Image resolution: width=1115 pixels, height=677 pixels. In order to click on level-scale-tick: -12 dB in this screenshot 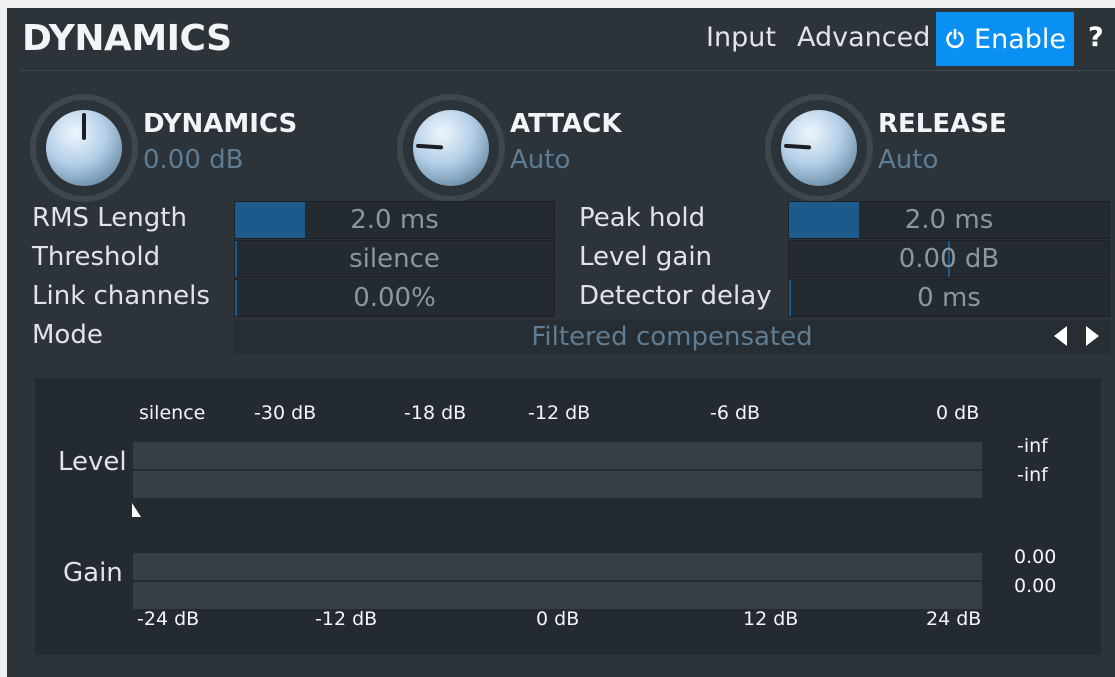, I will do `click(559, 413)`.